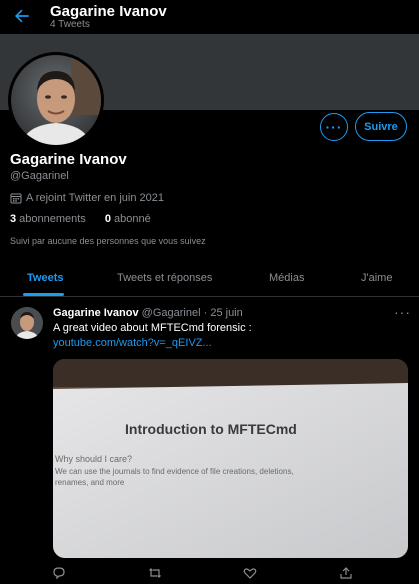  I want to click on tweet-text: A great video about MFTECmd forensic :, so click(152, 328).